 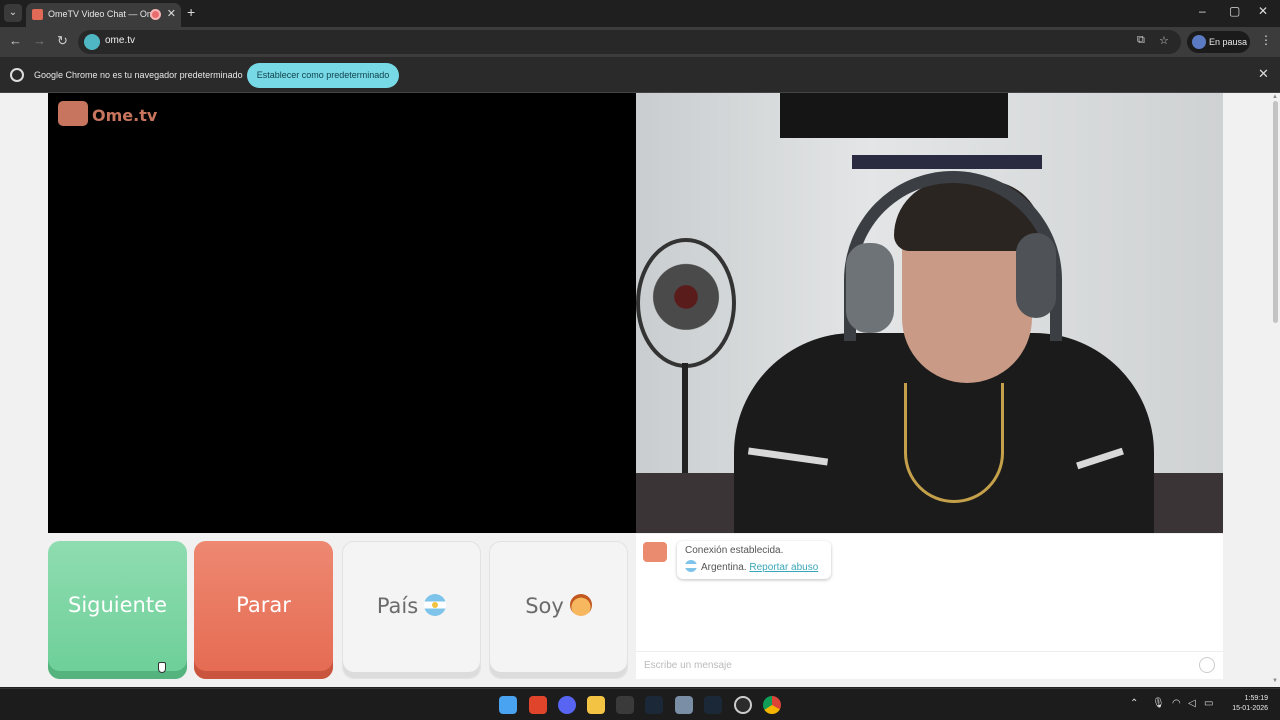 I want to click on maximize-button: ▢, so click(x=1234, y=11).